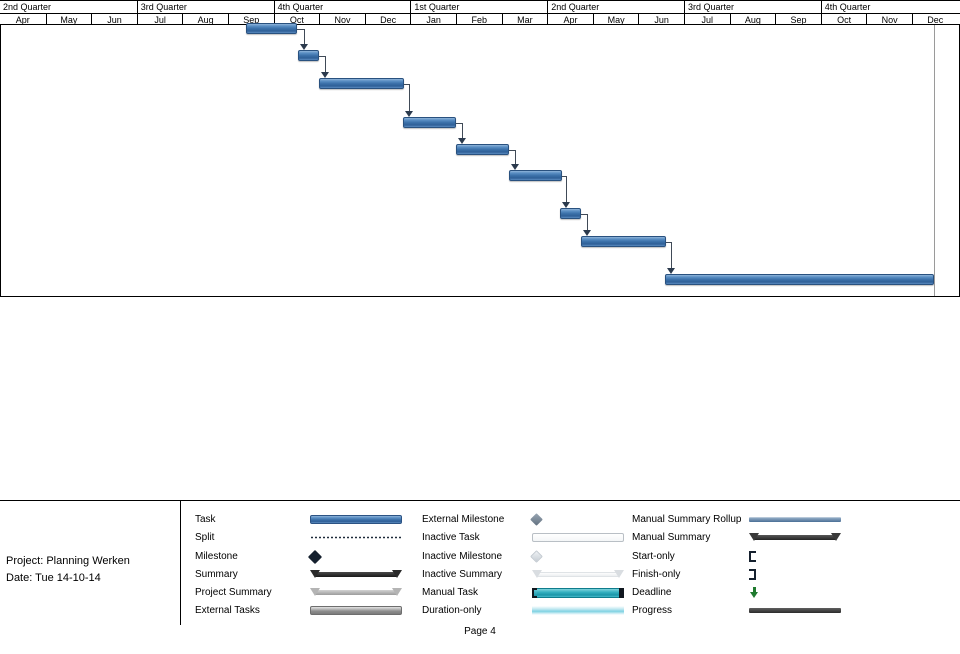  I want to click on legend-swatch-duration-icon, so click(578, 611).